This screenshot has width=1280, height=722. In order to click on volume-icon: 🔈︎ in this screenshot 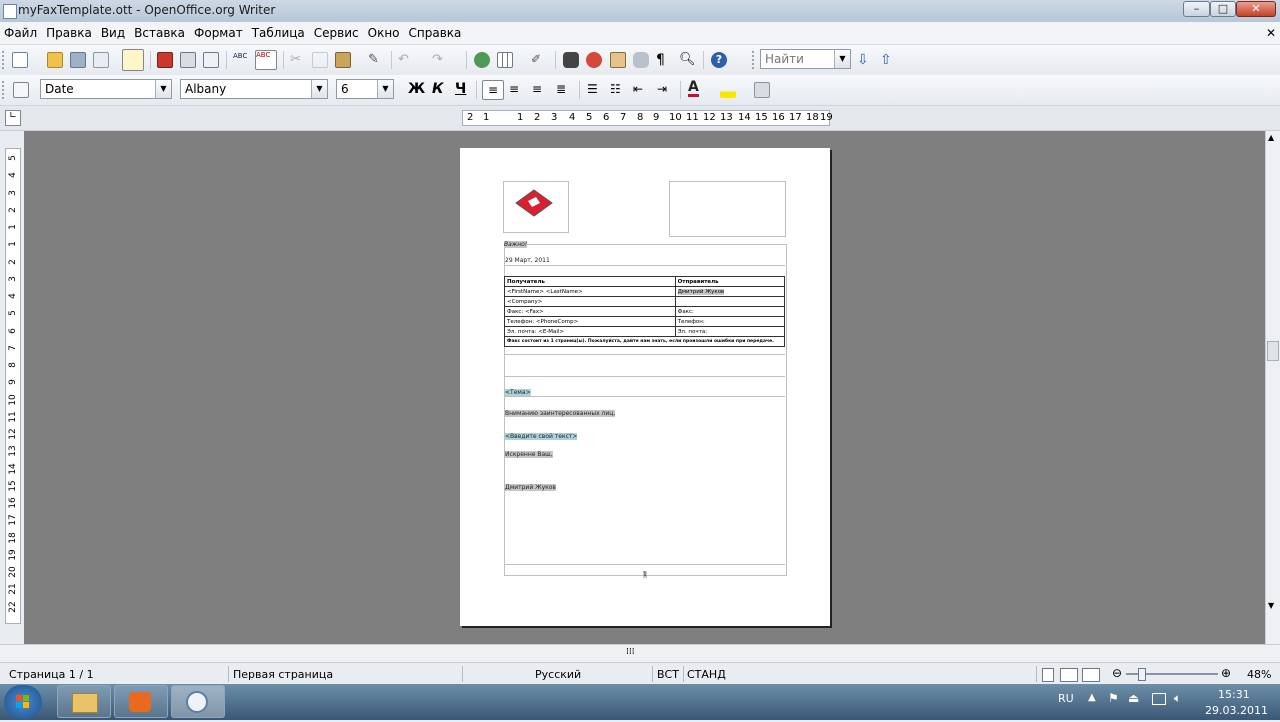, I will do `click(1177, 698)`.